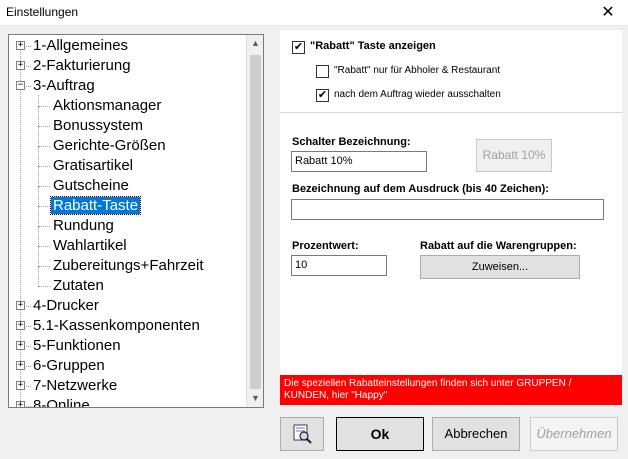 The height and width of the screenshot is (459, 628). Describe the element at coordinates (373, 46) in the screenshot. I see `show-button-label: "Rabatt" Taste anzeigen` at that location.